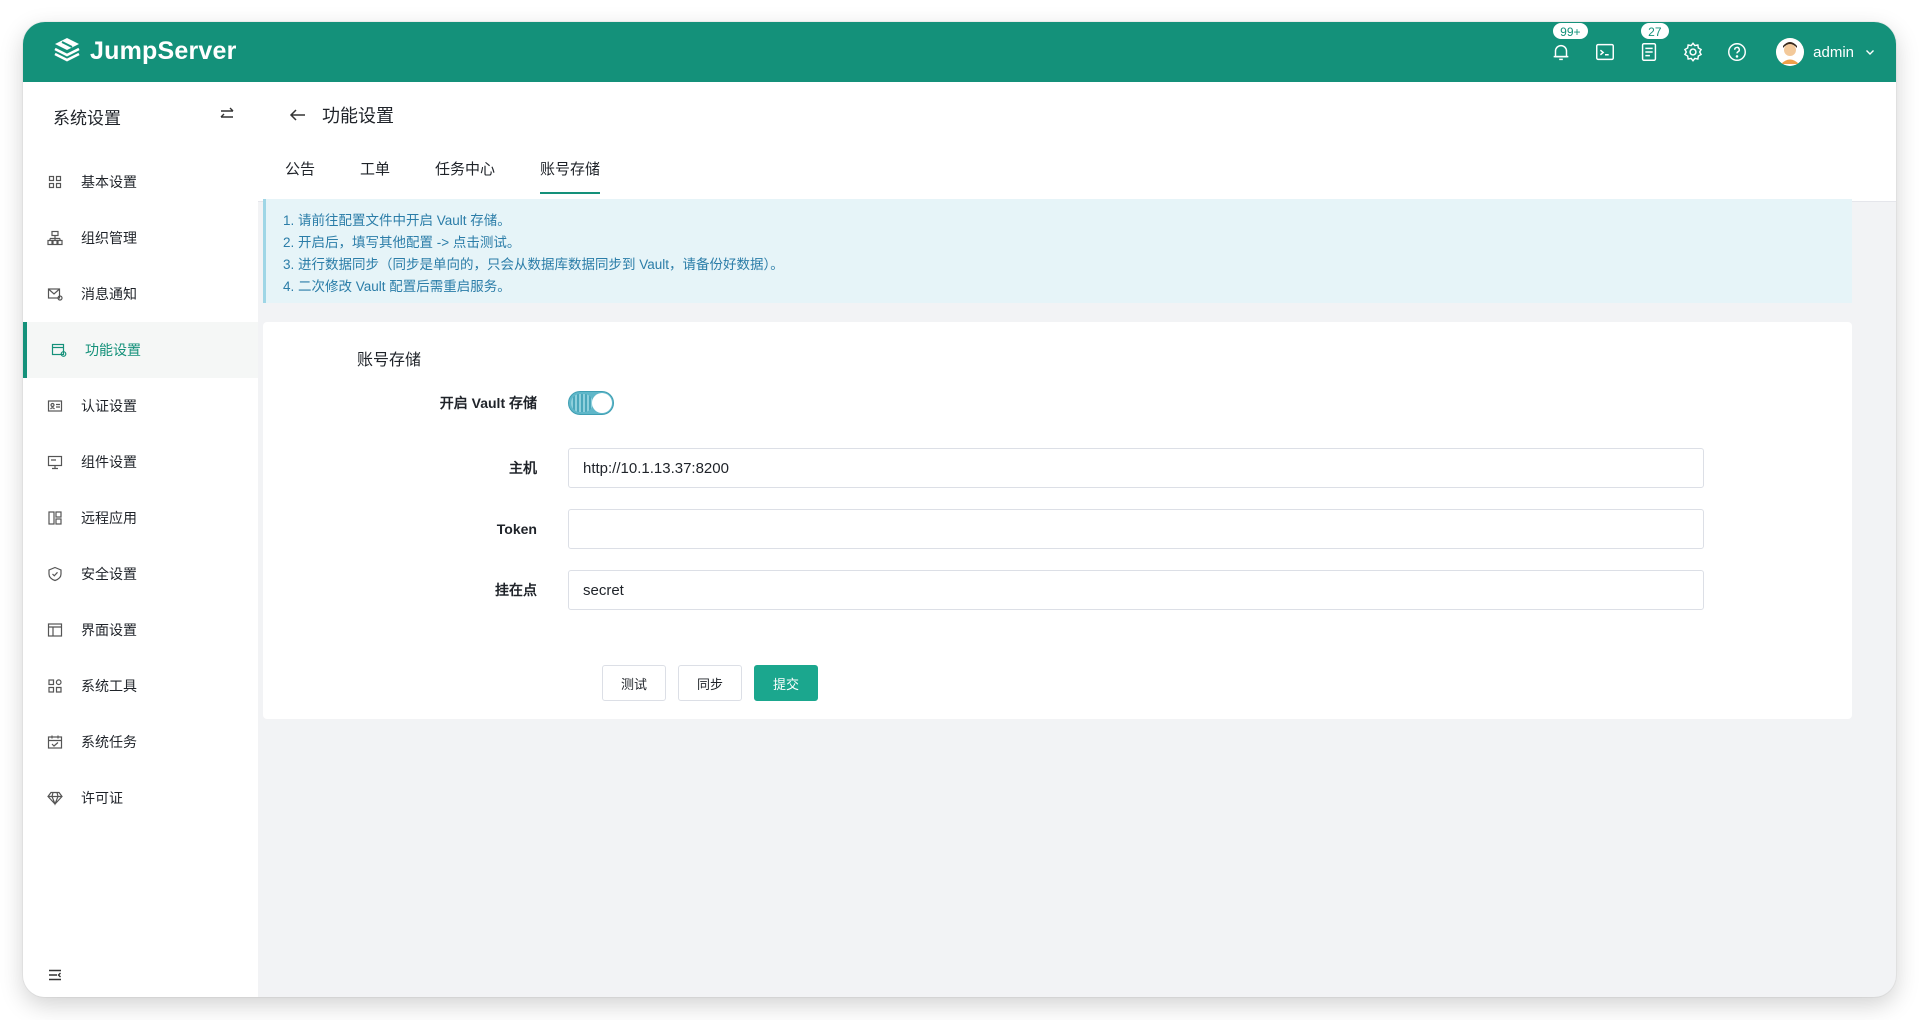 The width and height of the screenshot is (1920, 1020). What do you see at coordinates (397, 220) in the screenshot?
I see `alert-line: 1. 请前往配置文件中开启 Vault 存储。` at bounding box center [397, 220].